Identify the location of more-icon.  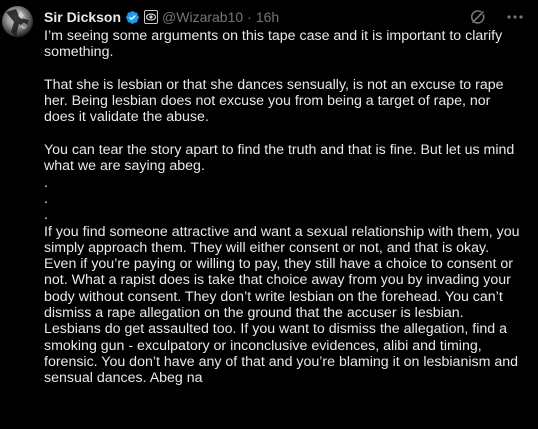
(515, 17).